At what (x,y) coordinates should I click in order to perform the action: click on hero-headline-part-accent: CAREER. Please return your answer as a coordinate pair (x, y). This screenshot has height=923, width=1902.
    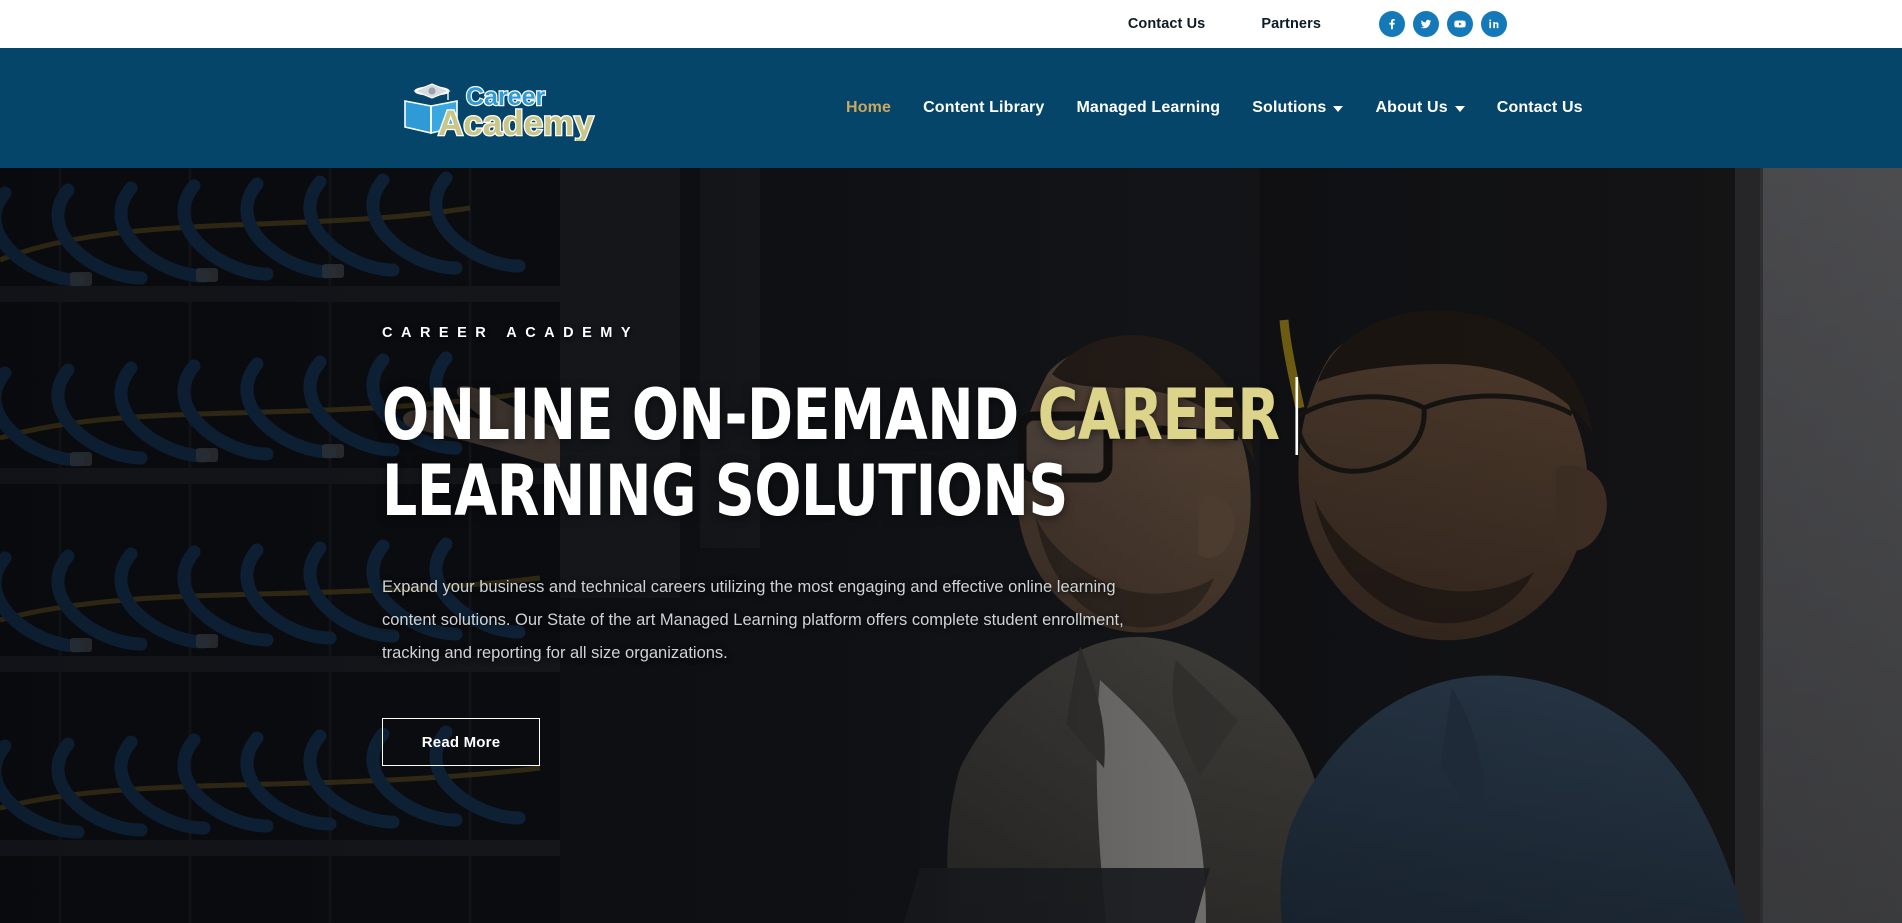
    Looking at the image, I should click on (1158, 414).